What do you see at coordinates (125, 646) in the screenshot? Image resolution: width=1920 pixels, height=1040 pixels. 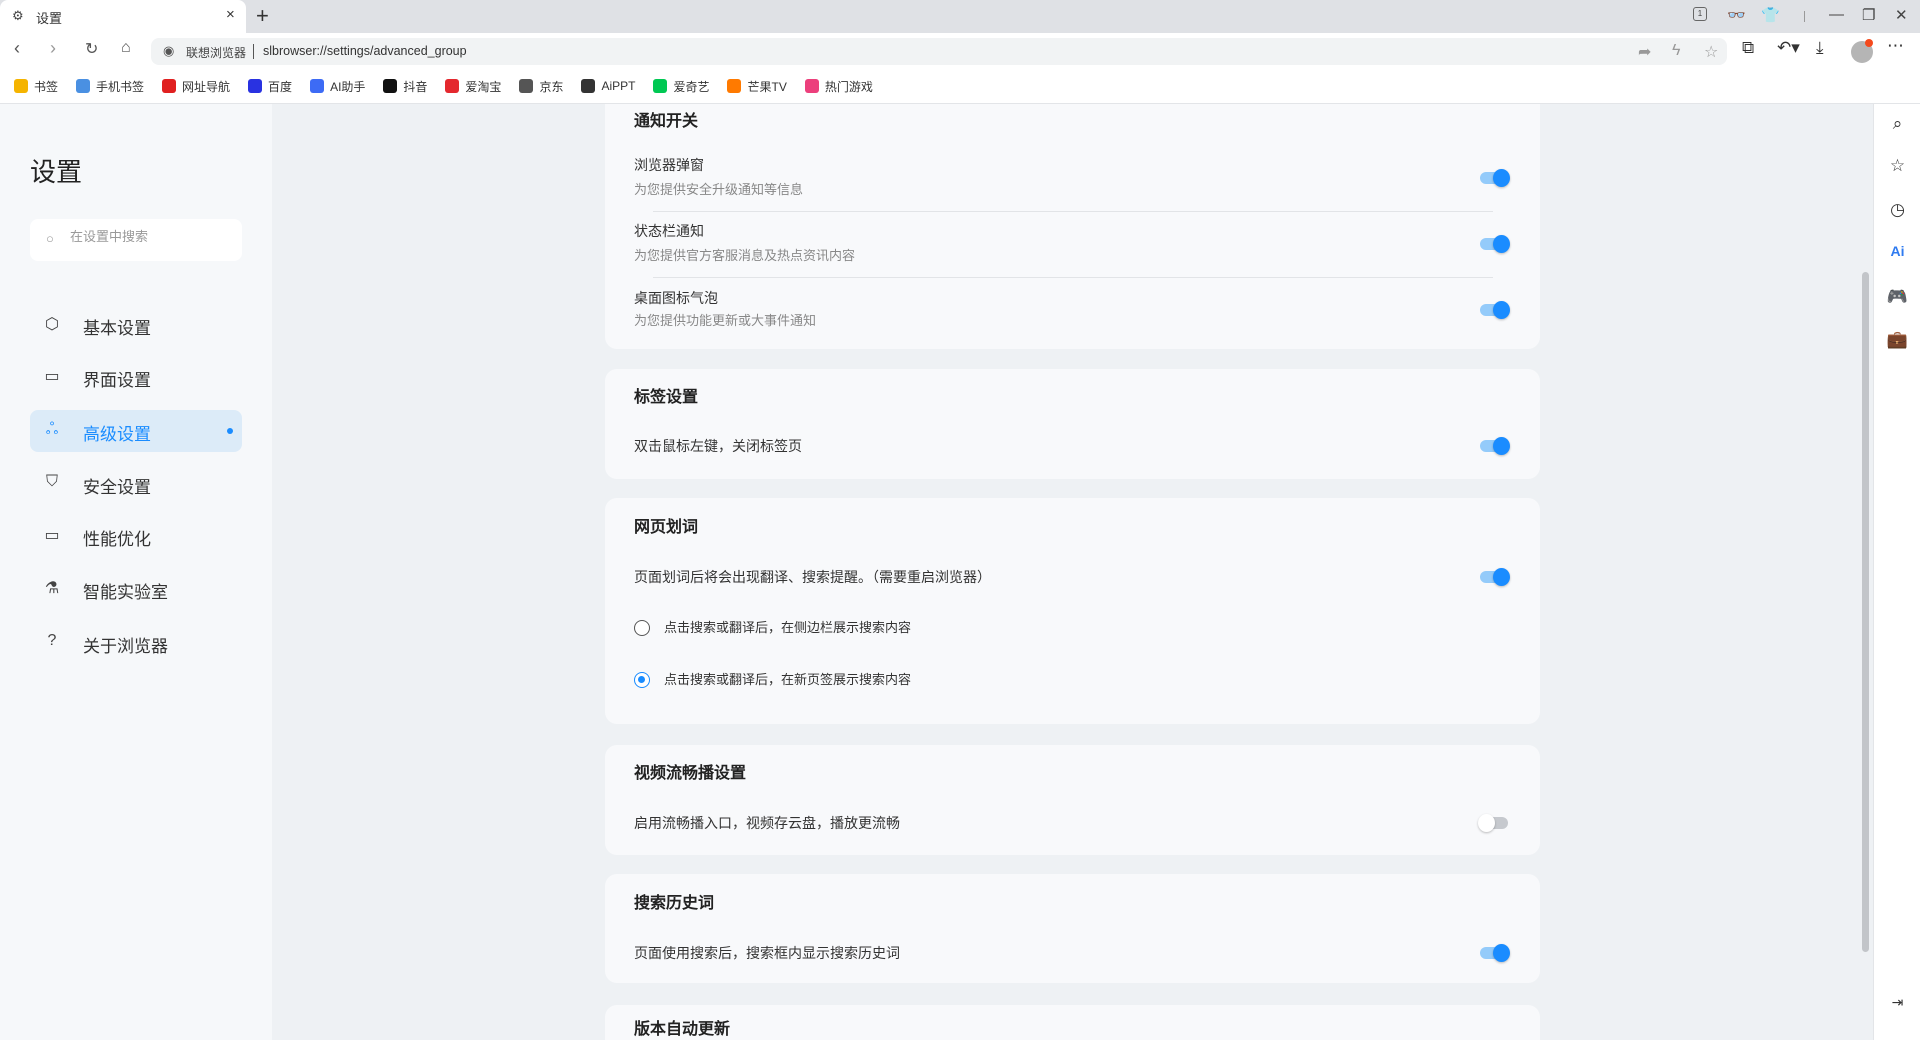 I see `nav-label: 关于浏览器` at bounding box center [125, 646].